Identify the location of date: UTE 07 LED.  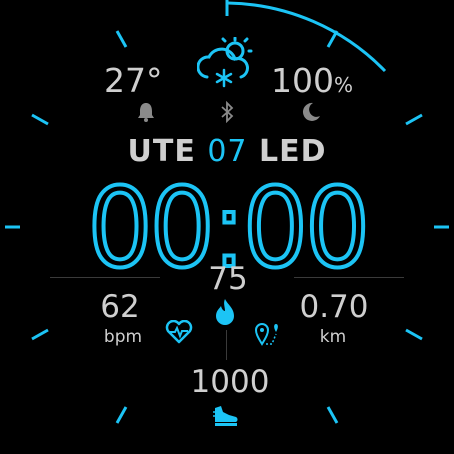
(227, 152).